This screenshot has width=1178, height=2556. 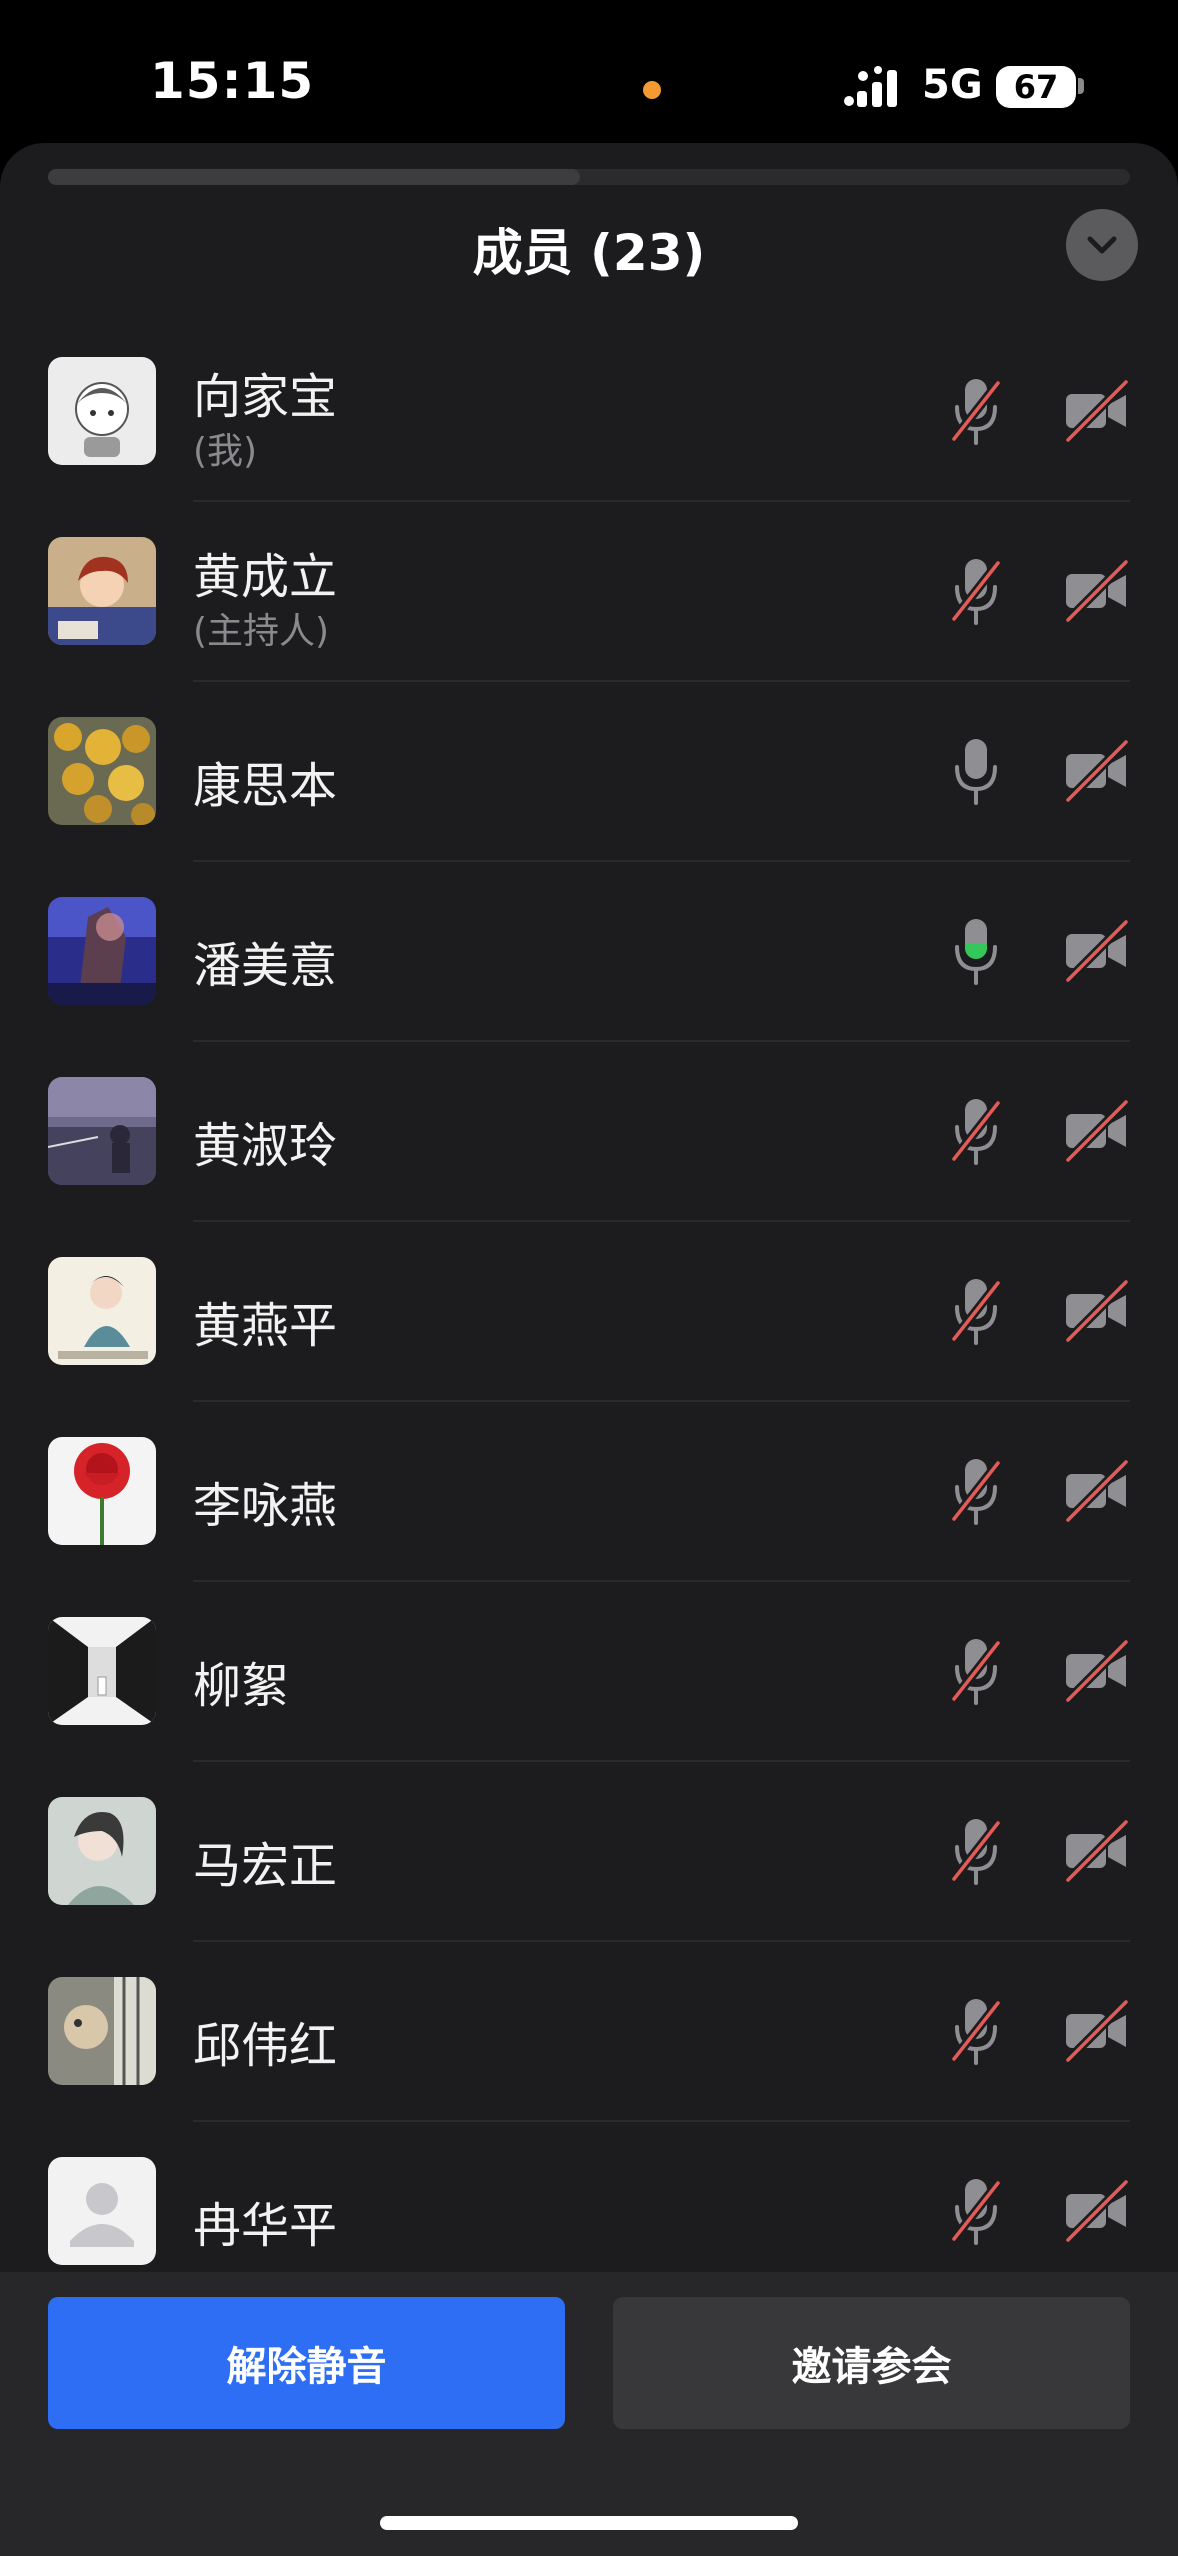 I want to click on member-role: (我), so click(x=225, y=451).